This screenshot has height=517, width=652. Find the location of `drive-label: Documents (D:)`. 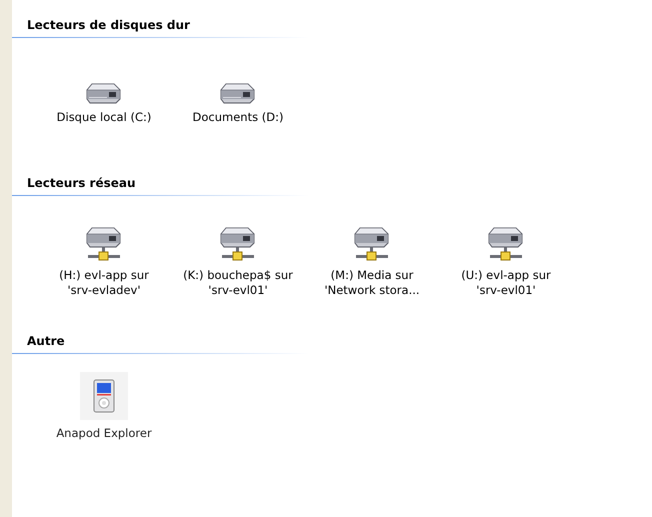

drive-label: Documents (D:) is located at coordinates (238, 117).